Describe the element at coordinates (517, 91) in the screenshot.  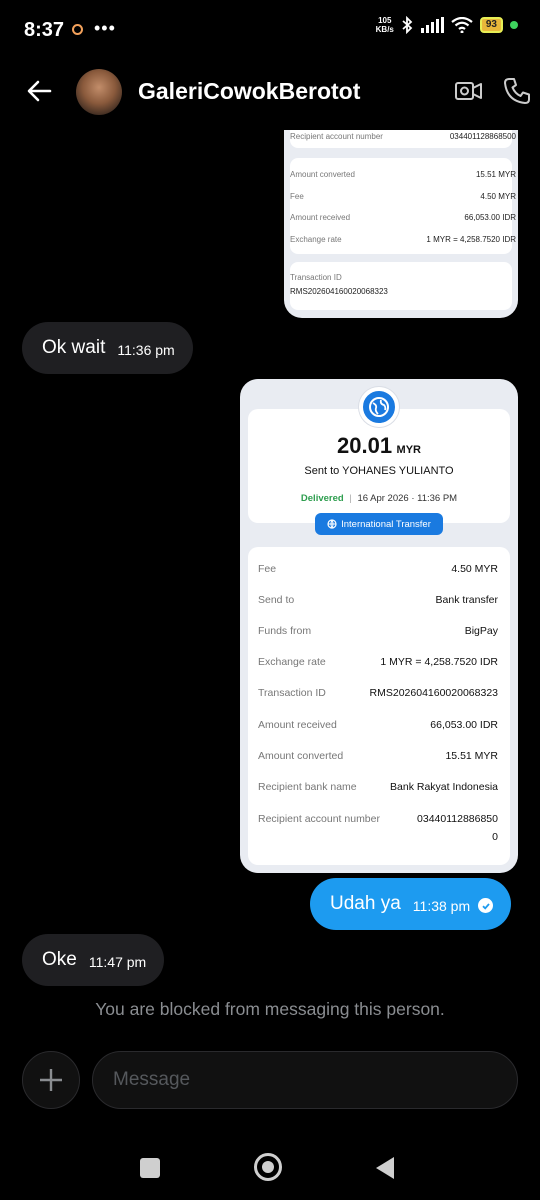
I see `phone-icon` at that location.